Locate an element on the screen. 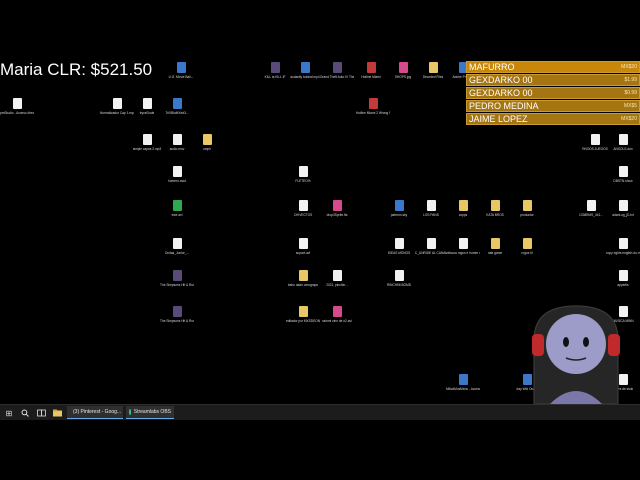 Image resolution: width=640 pixels, height=480 pixels. mascot-head is located at coordinates (576, 344).